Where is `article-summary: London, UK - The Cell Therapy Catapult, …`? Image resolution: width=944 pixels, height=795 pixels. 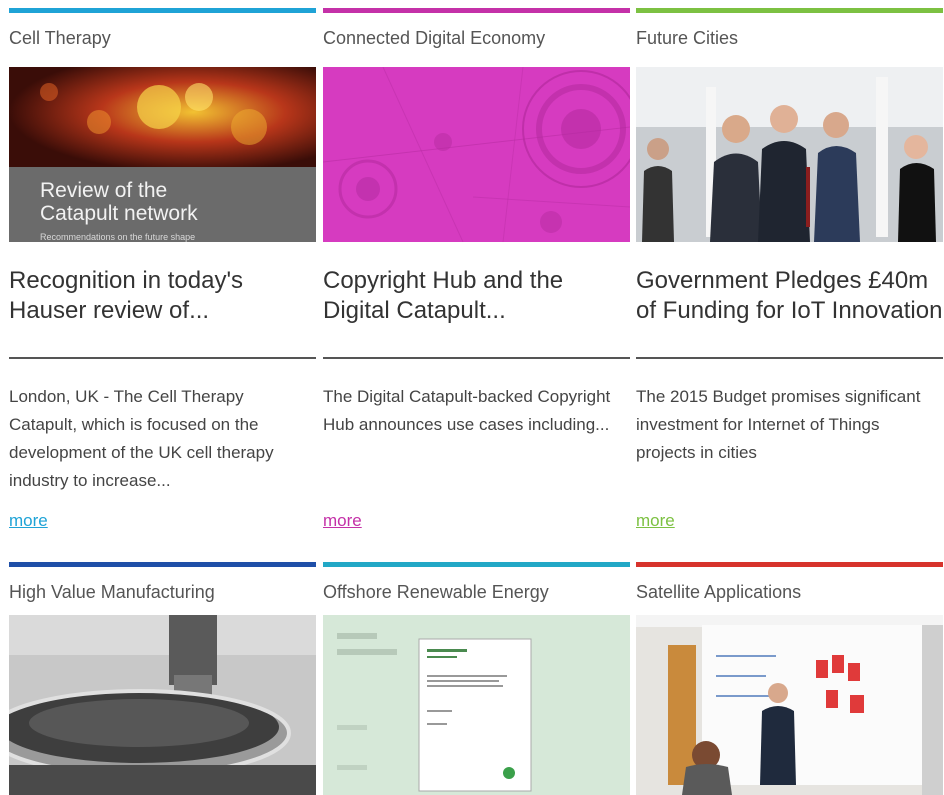 article-summary: London, UK - The Cell Therapy Catapult, … is located at coordinates (141, 438).